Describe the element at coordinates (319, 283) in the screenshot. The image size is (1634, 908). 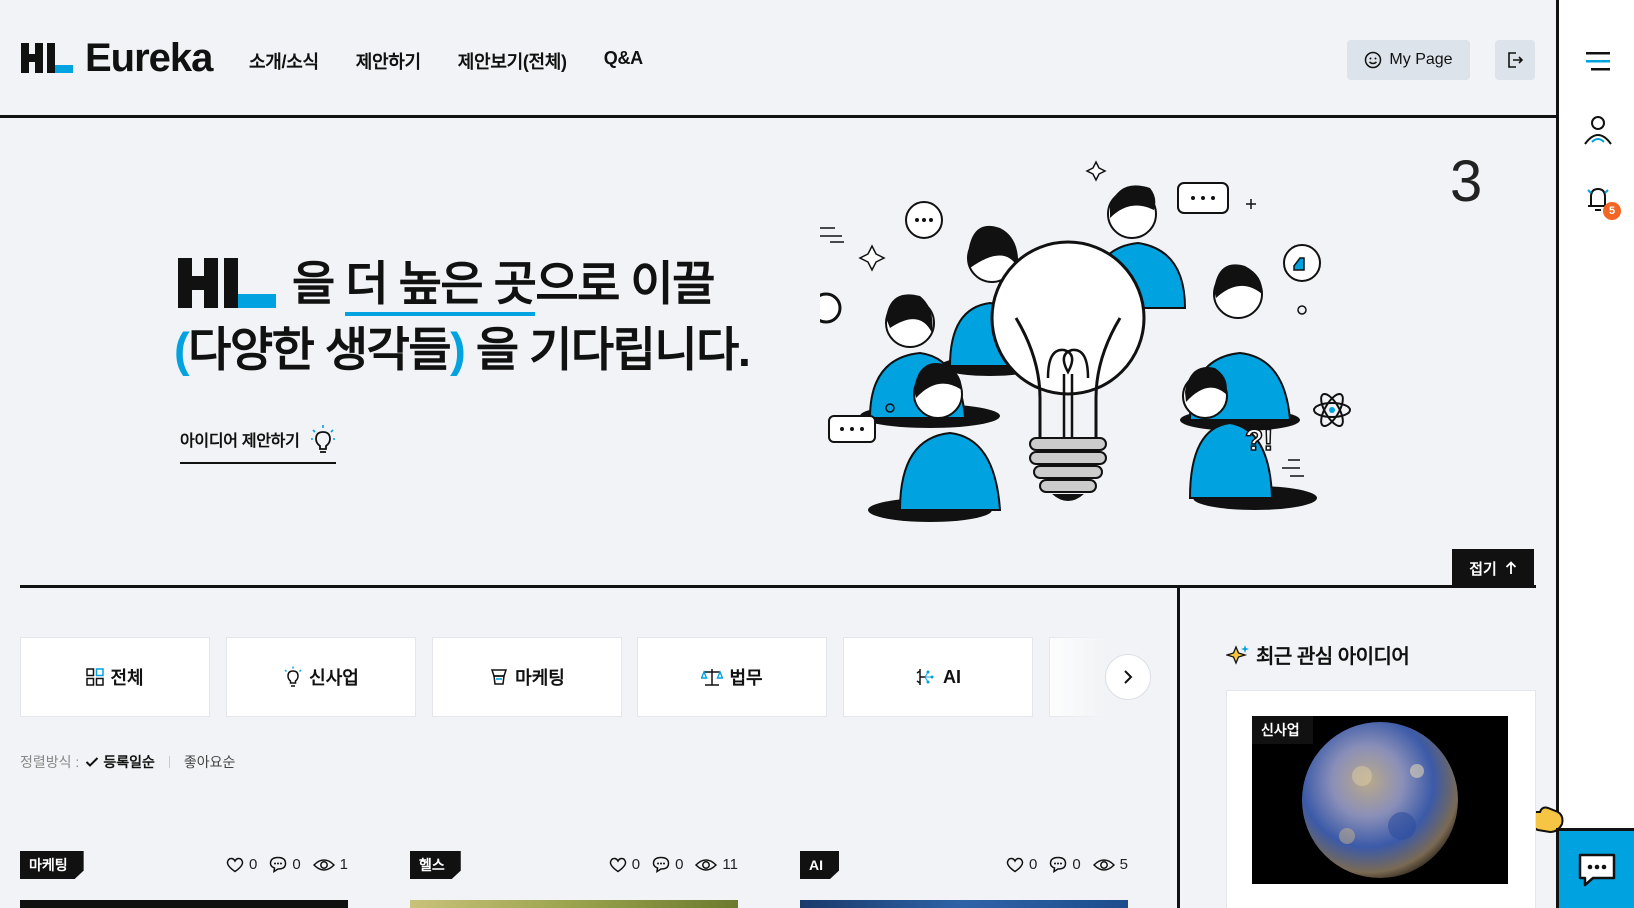
I see `hero-text-1a: 을` at that location.